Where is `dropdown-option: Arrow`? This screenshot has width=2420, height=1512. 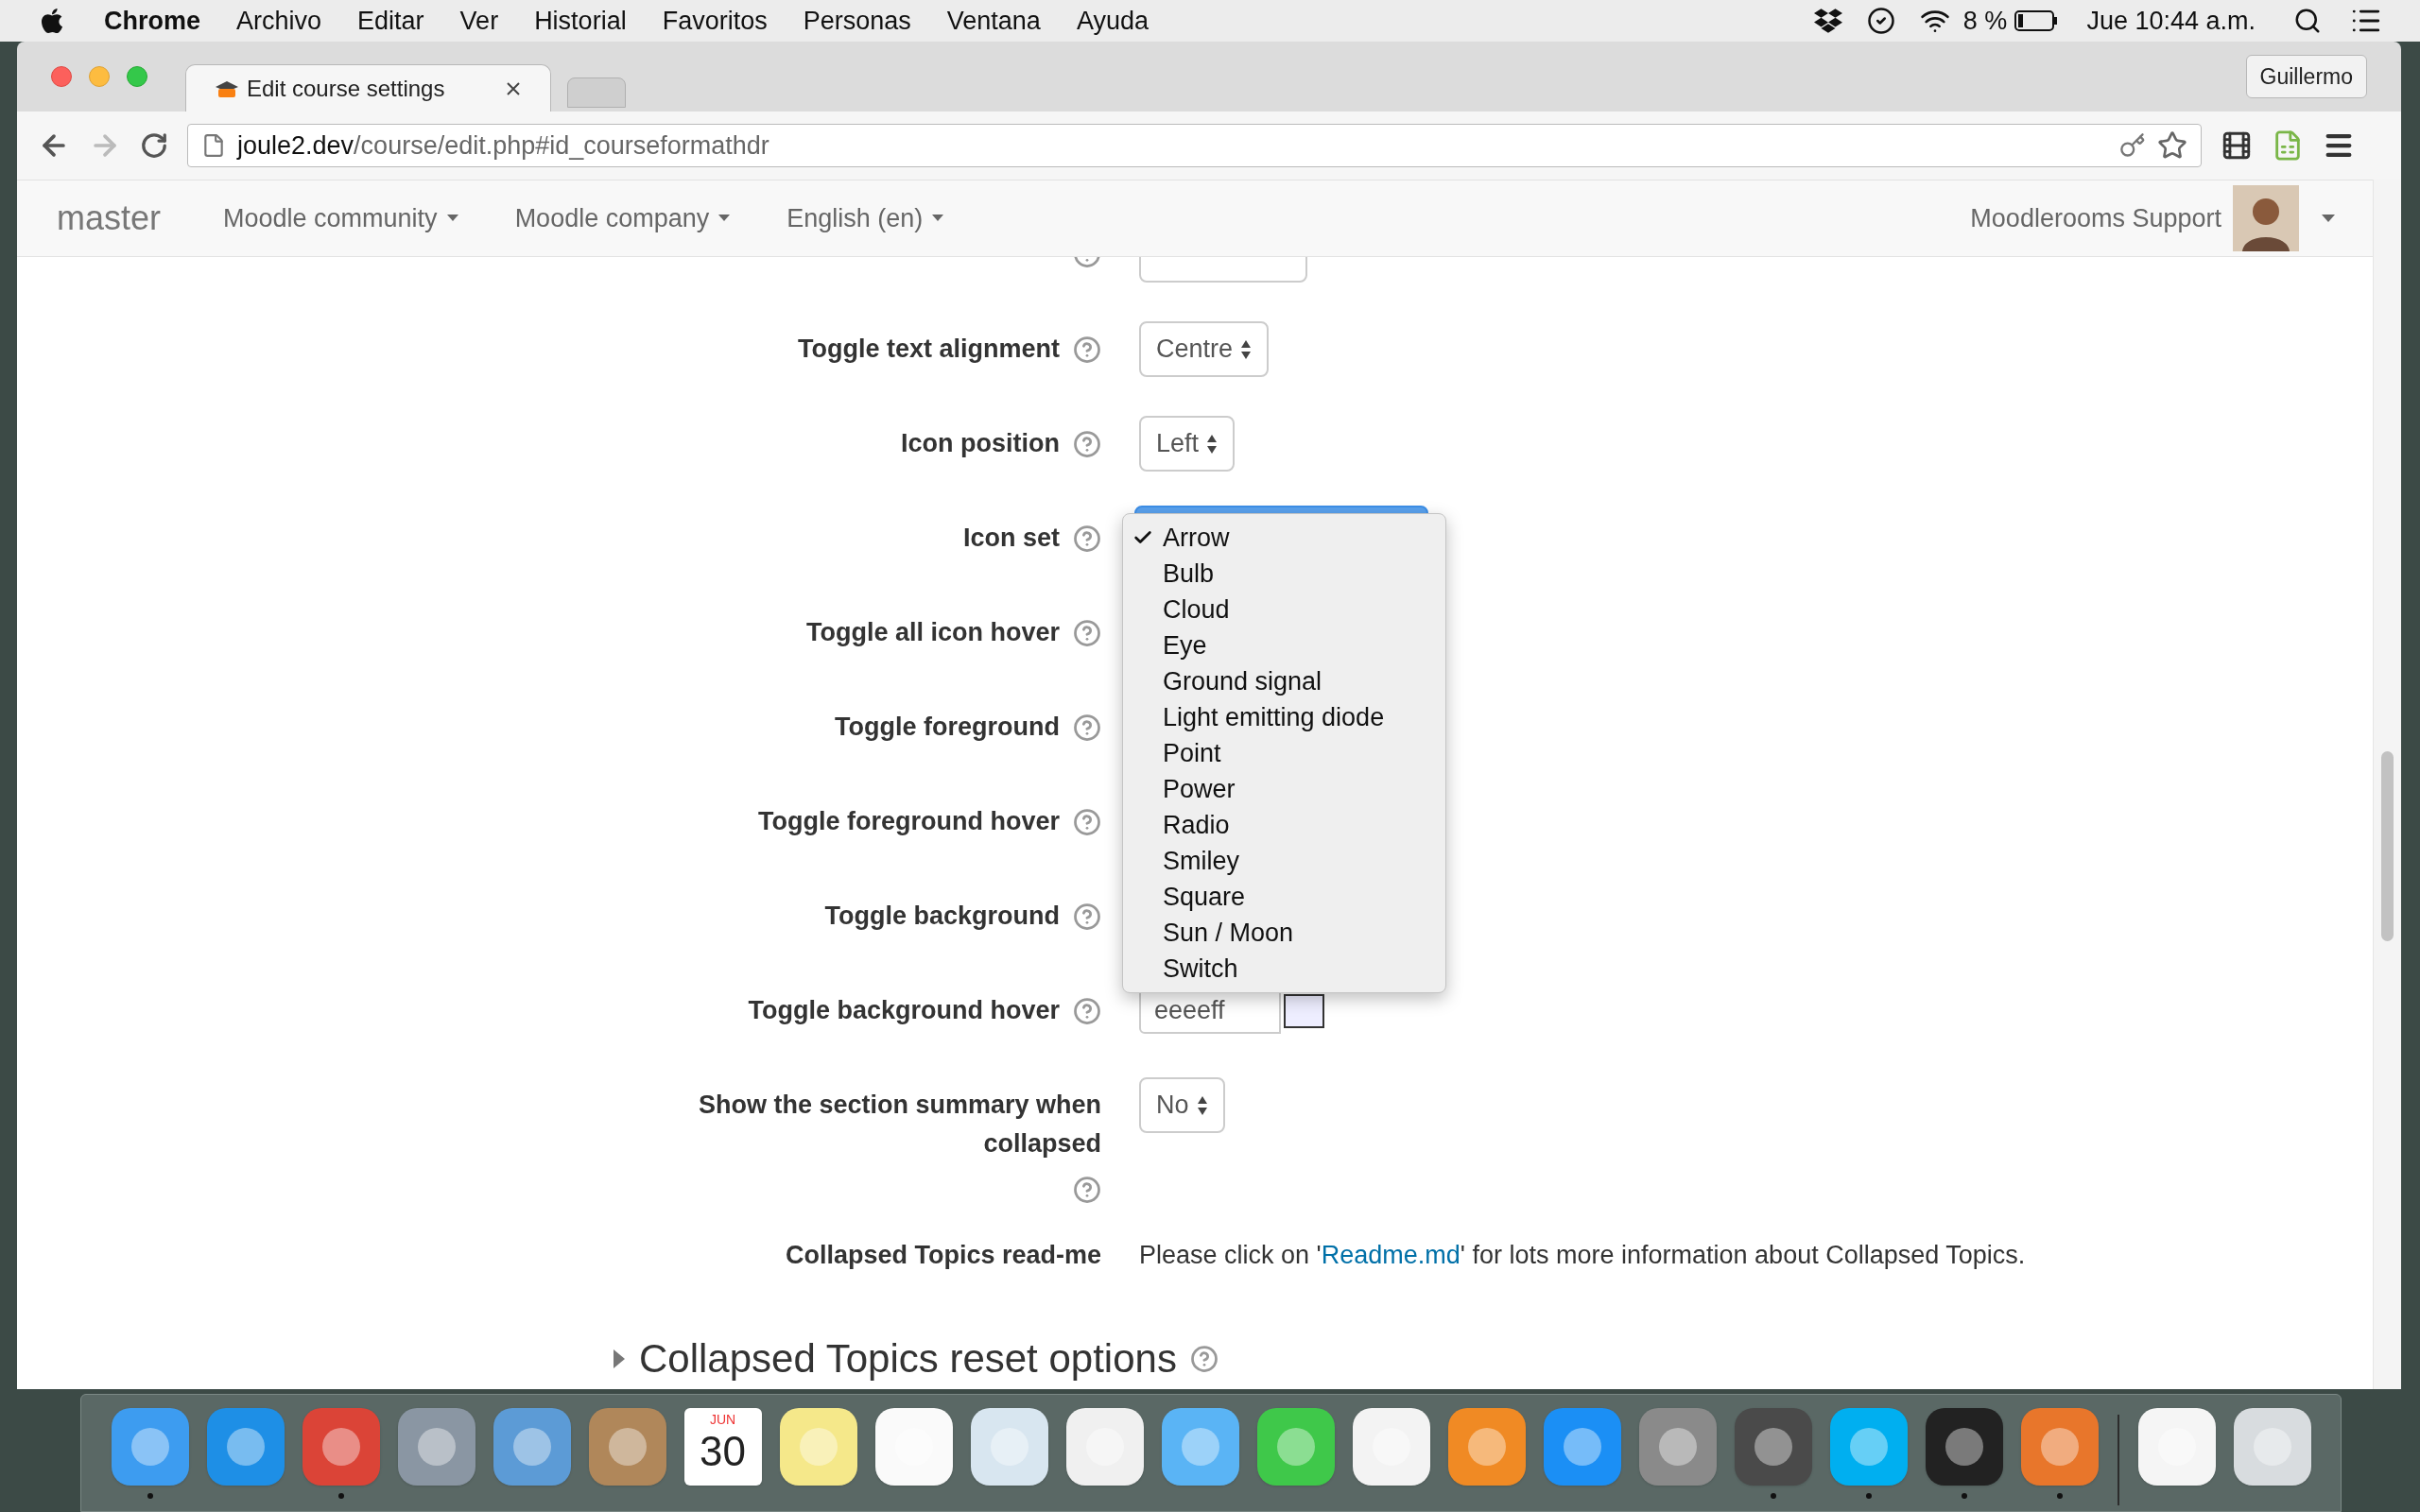 dropdown-option: Arrow is located at coordinates (1284, 538).